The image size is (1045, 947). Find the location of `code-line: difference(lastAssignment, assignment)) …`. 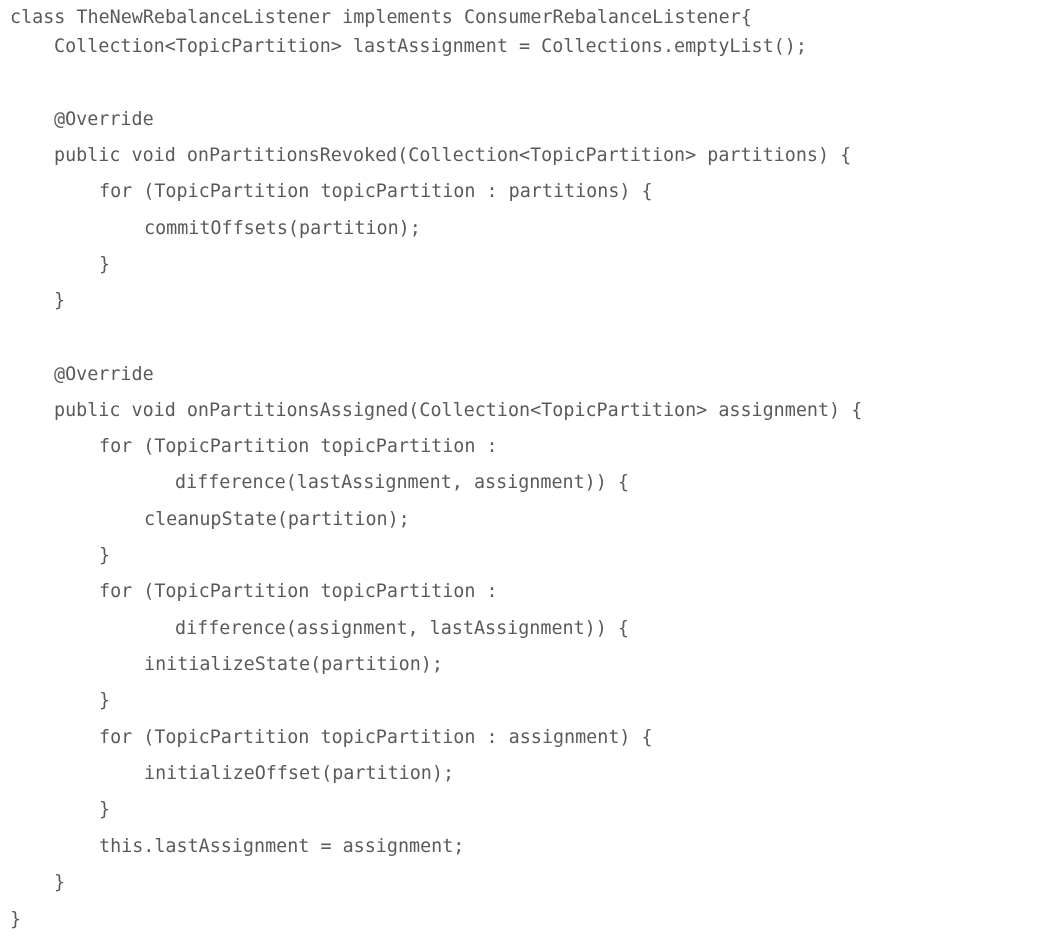

code-line: difference(lastAssignment, assignment)) … is located at coordinates (402, 482).